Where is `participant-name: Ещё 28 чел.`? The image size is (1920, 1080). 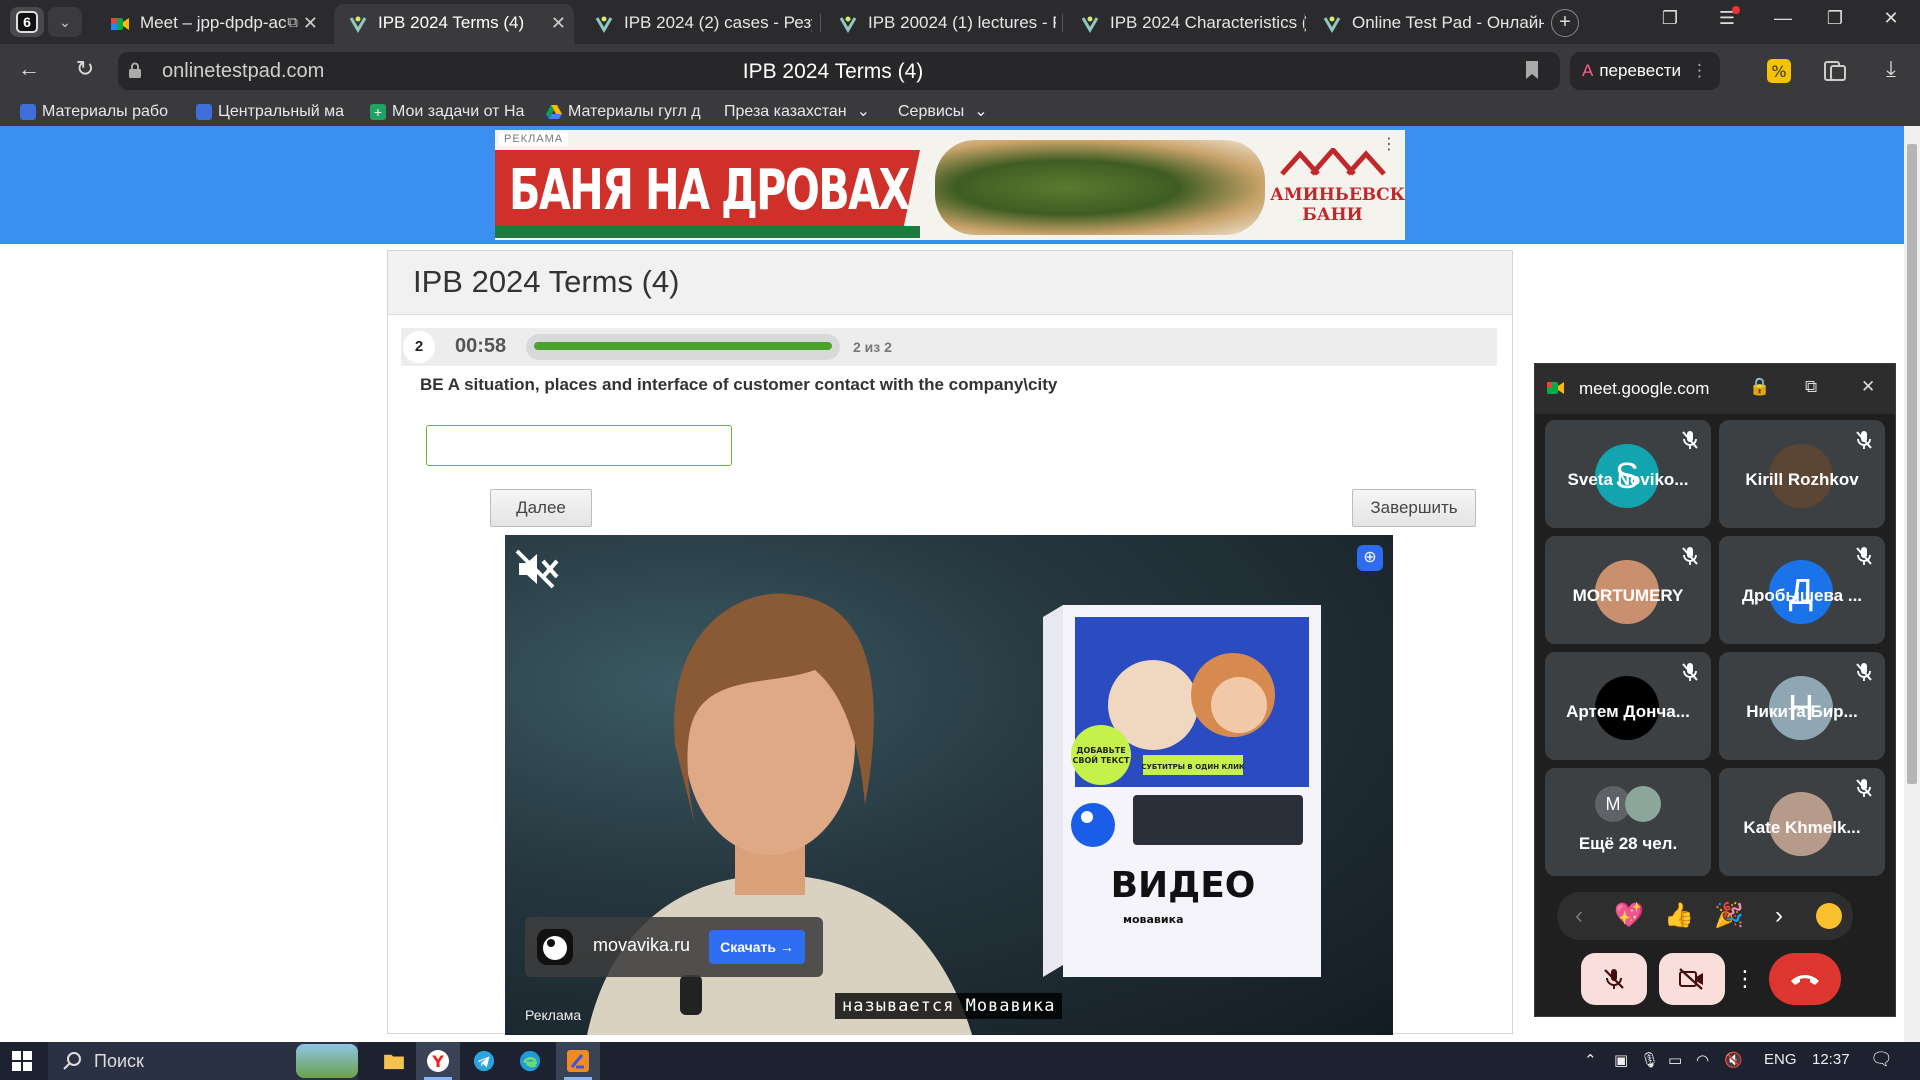
participant-name: Ещё 28 чел. is located at coordinates (1628, 843).